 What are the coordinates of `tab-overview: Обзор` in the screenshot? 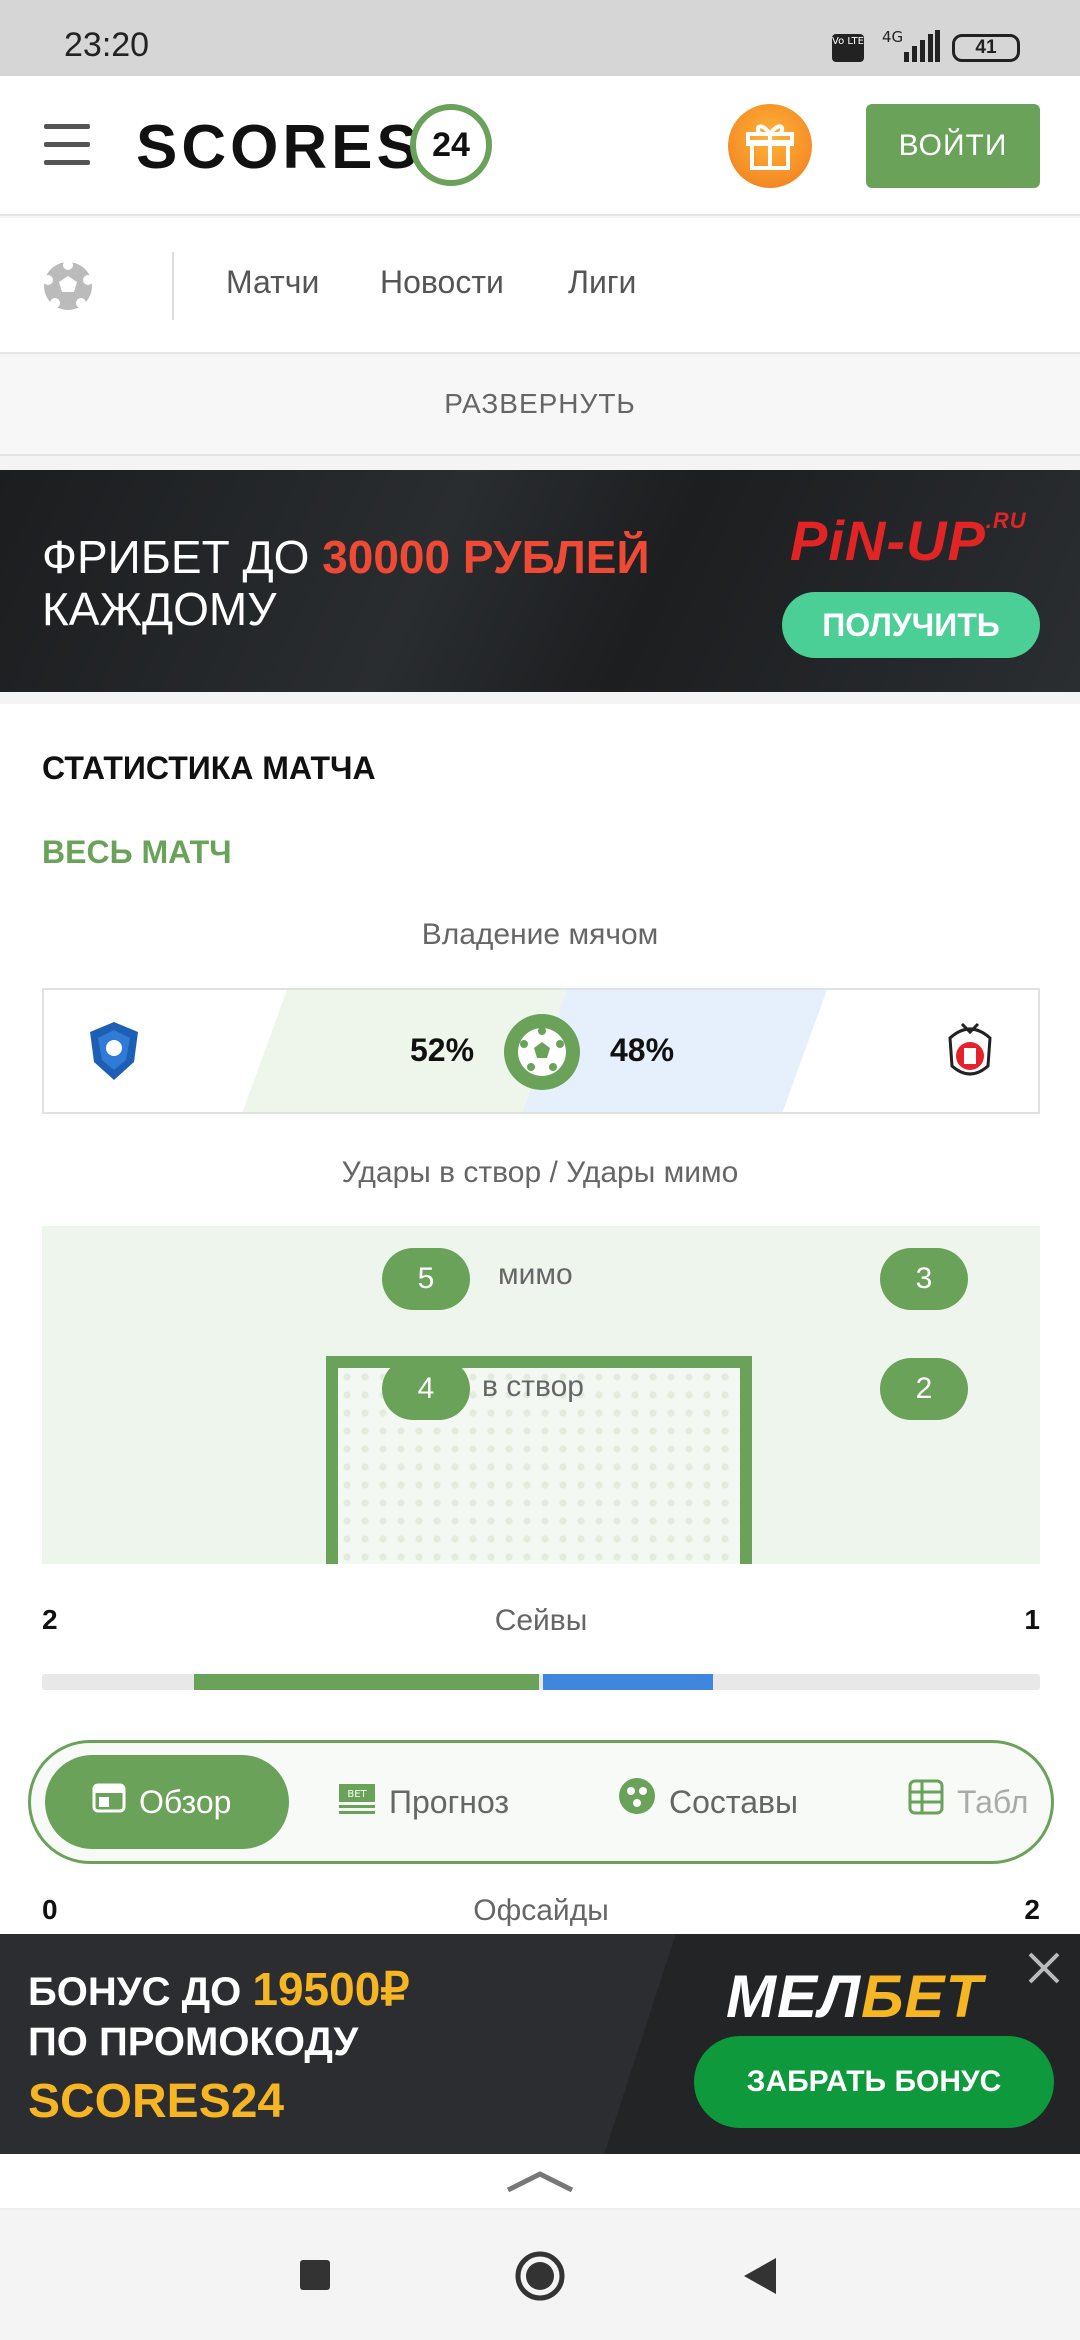 It's located at (167, 1802).